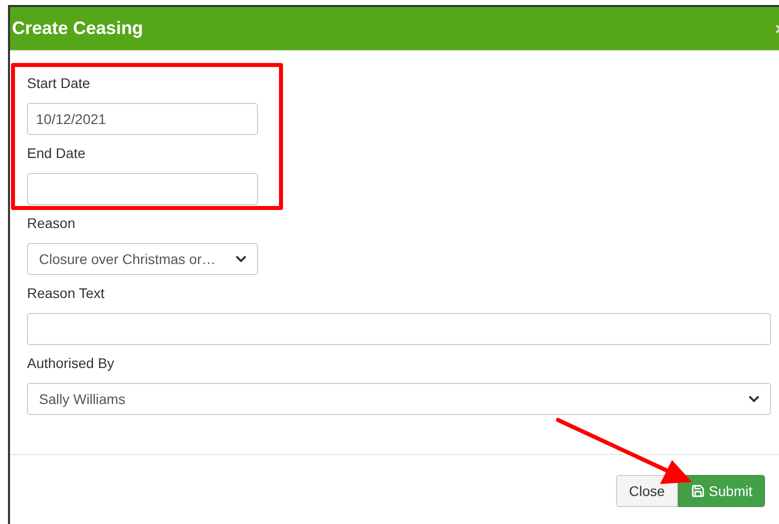 This screenshot has height=524, width=779. Describe the element at coordinates (697, 491) in the screenshot. I see `save-icon` at that location.